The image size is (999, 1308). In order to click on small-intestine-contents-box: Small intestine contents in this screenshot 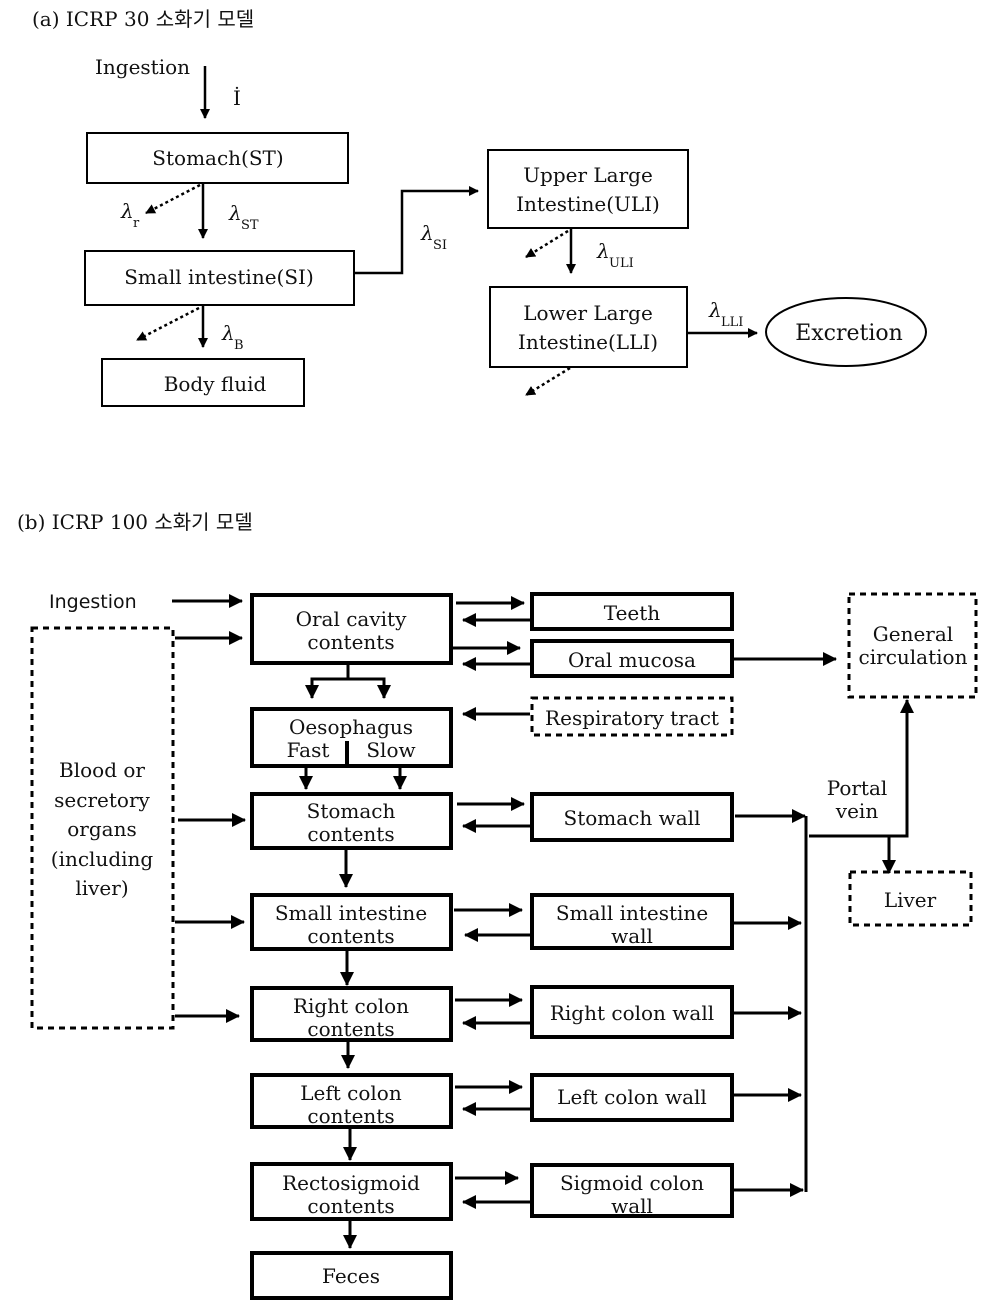, I will do `click(351, 922)`.